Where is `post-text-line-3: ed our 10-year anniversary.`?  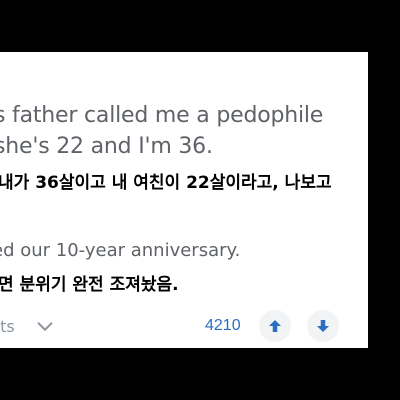 post-text-line-3: ed our 10-year anniversary. is located at coordinates (120, 250).